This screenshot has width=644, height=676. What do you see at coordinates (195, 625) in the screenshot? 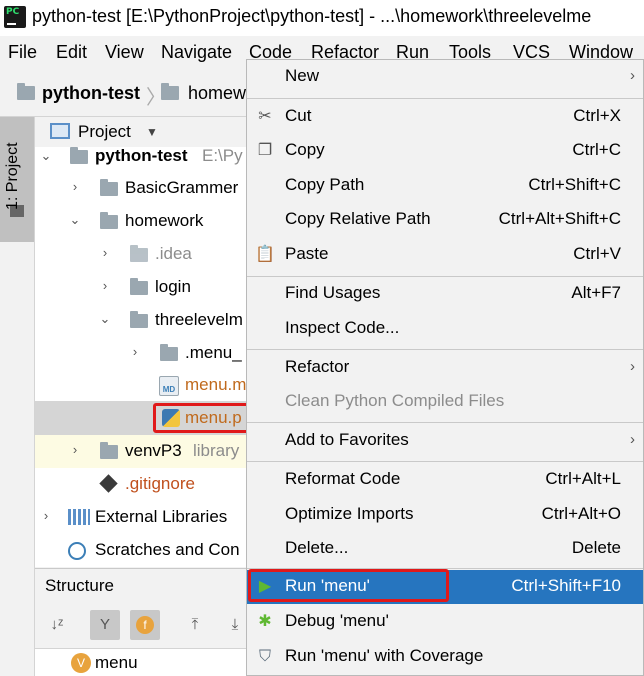
I see `expand-all-icon: ⤒` at bounding box center [195, 625].